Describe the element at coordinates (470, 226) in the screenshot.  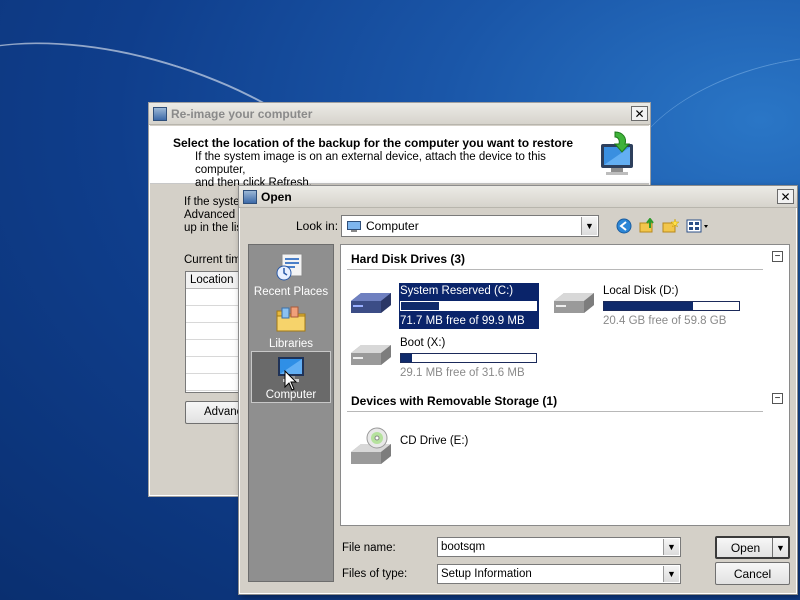
I see `look-in-select: Computer ▼` at that location.